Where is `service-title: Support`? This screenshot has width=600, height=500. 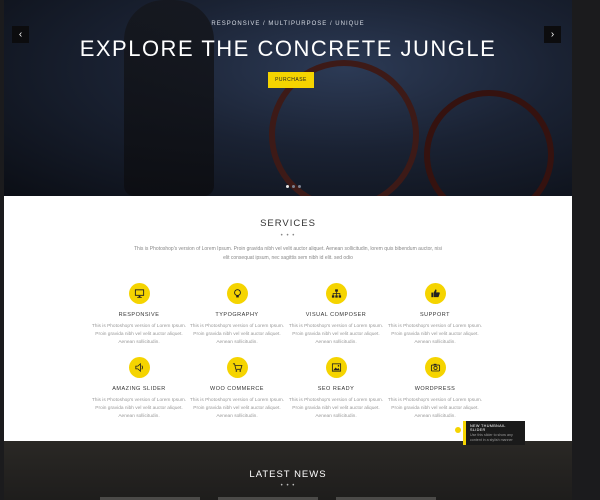
service-title: Support is located at coordinates (435, 315).